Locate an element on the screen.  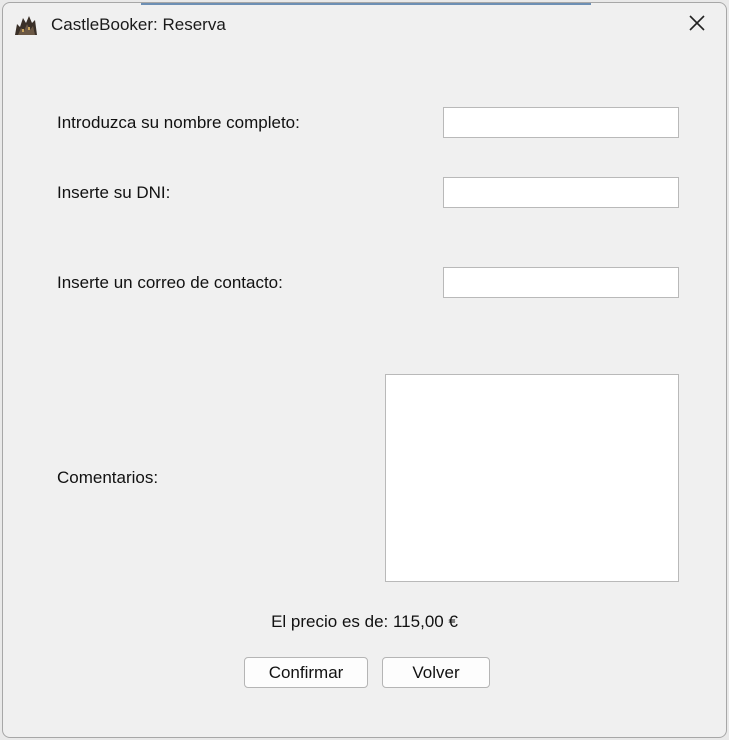
castle-icon is located at coordinates (26, 25).